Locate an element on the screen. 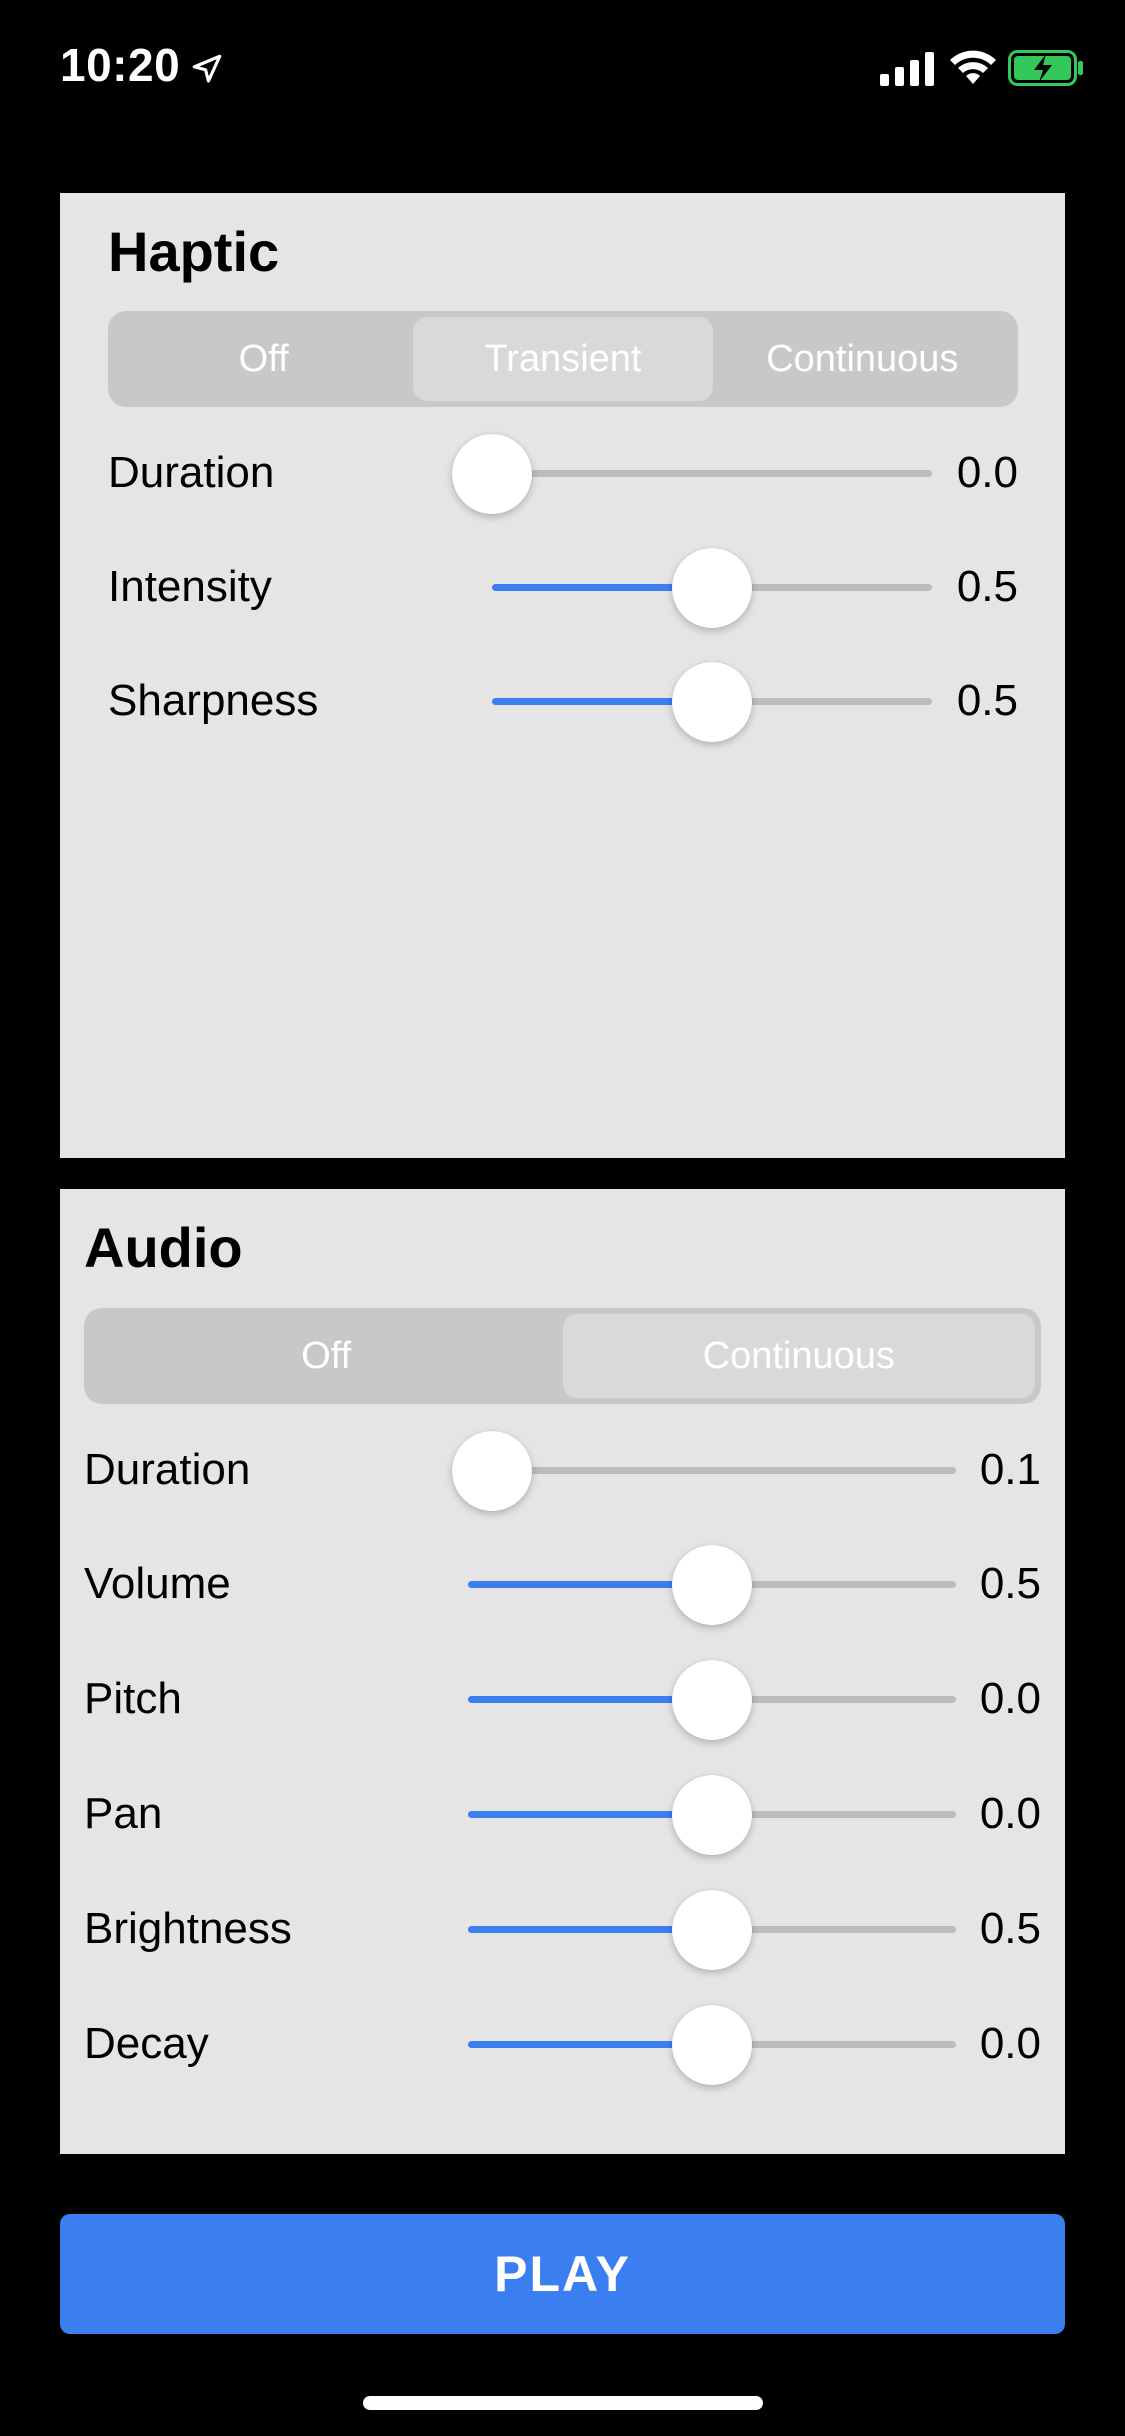  haptic-duration-slider is located at coordinates (692, 473).